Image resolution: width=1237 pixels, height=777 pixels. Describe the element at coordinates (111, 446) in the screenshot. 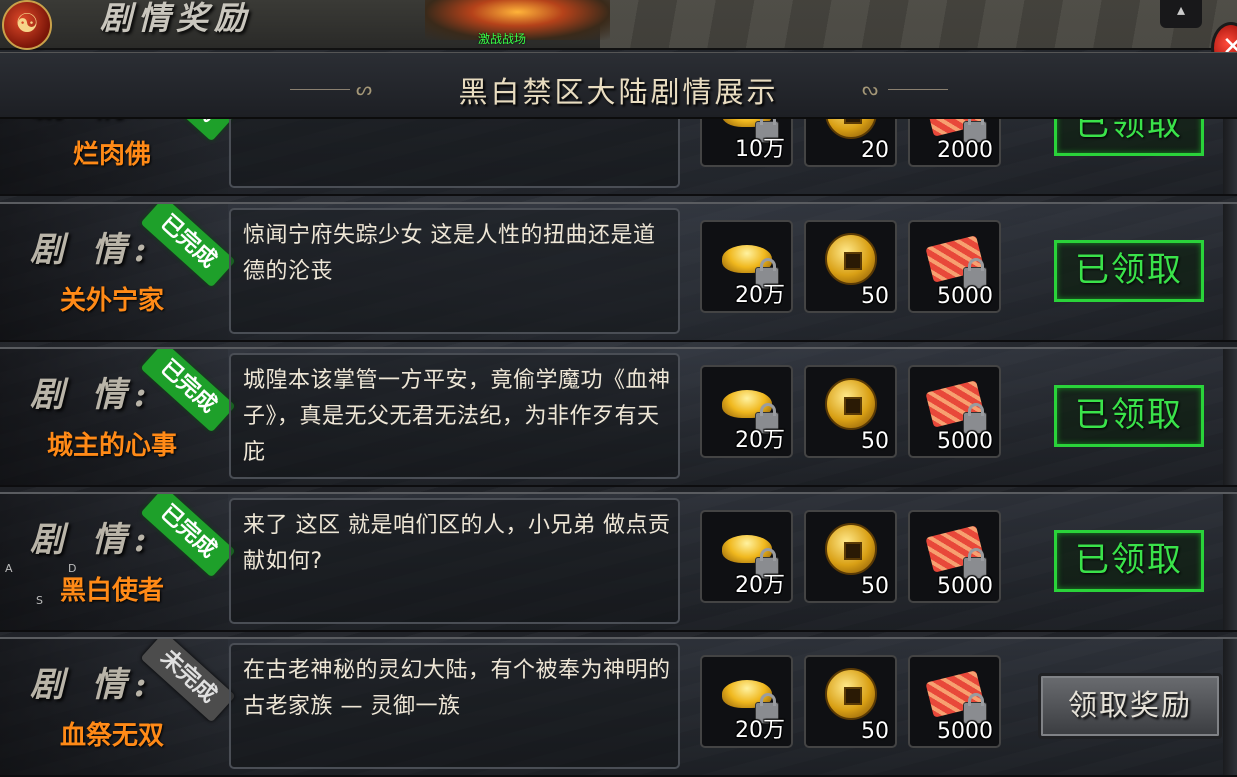

I see `quest-name: 城主的心事` at that location.